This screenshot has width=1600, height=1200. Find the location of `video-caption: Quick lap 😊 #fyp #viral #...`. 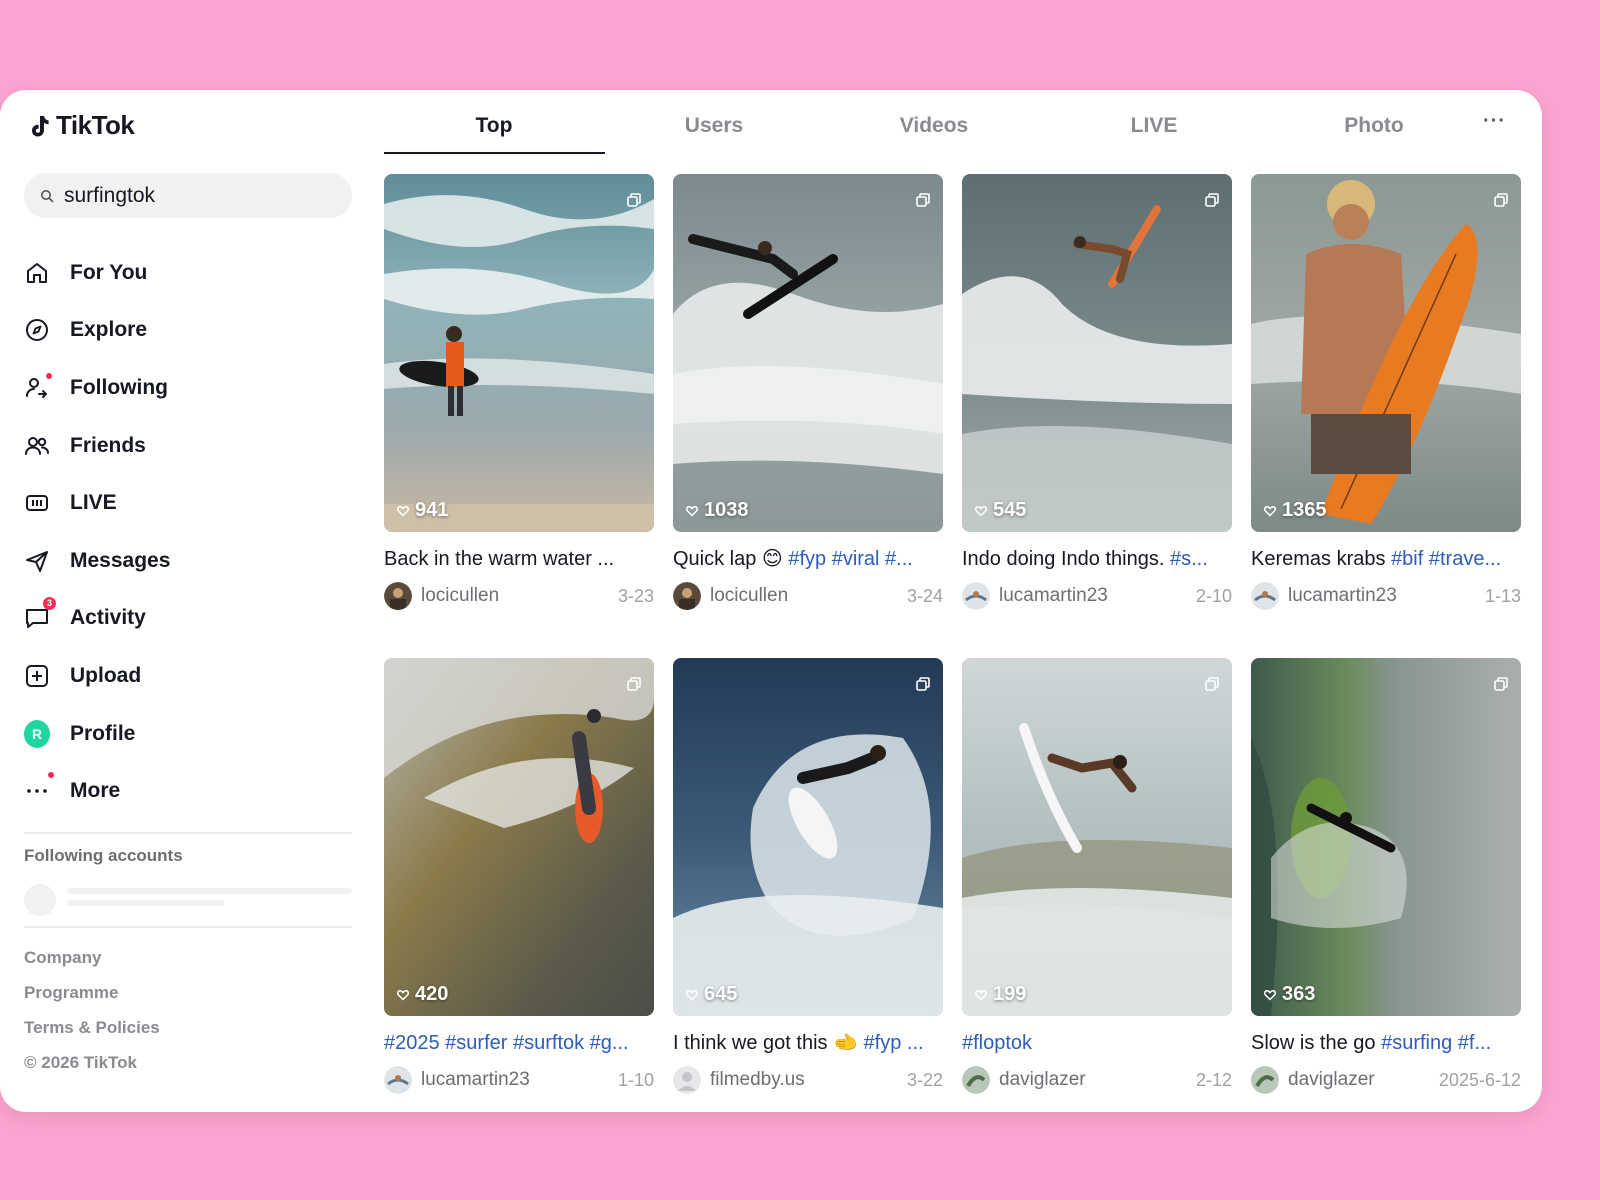

video-caption: Quick lap 😊 #fyp #viral #... is located at coordinates (808, 559).